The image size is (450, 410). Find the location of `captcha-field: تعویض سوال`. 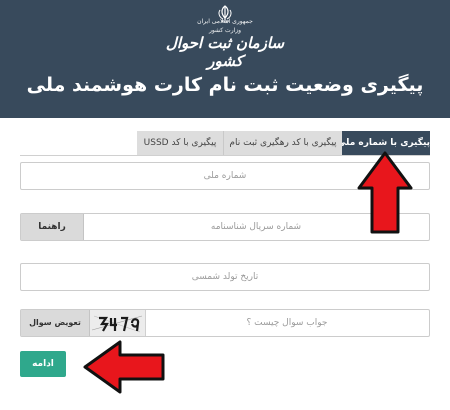

captcha-field: تعویض سوال is located at coordinates (225, 323).